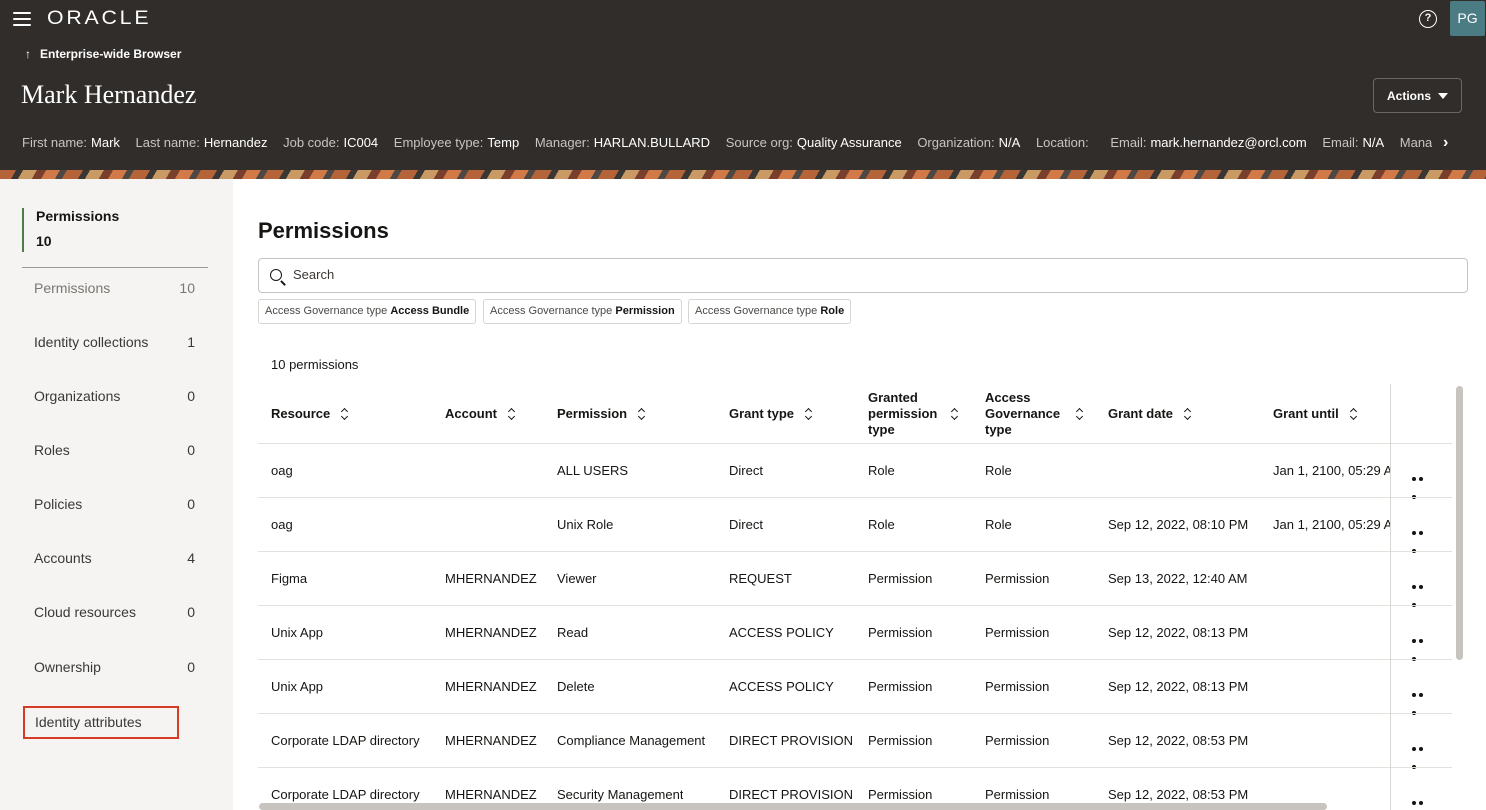  What do you see at coordinates (115, 267) in the screenshot?
I see `sidebar-divider` at bounding box center [115, 267].